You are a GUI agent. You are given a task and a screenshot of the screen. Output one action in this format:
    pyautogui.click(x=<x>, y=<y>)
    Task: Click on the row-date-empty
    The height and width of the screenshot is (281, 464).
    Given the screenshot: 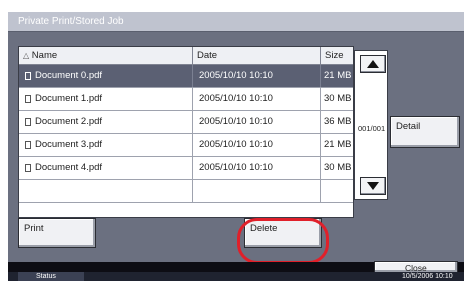 What is the action you would take?
    pyautogui.click(x=257, y=191)
    